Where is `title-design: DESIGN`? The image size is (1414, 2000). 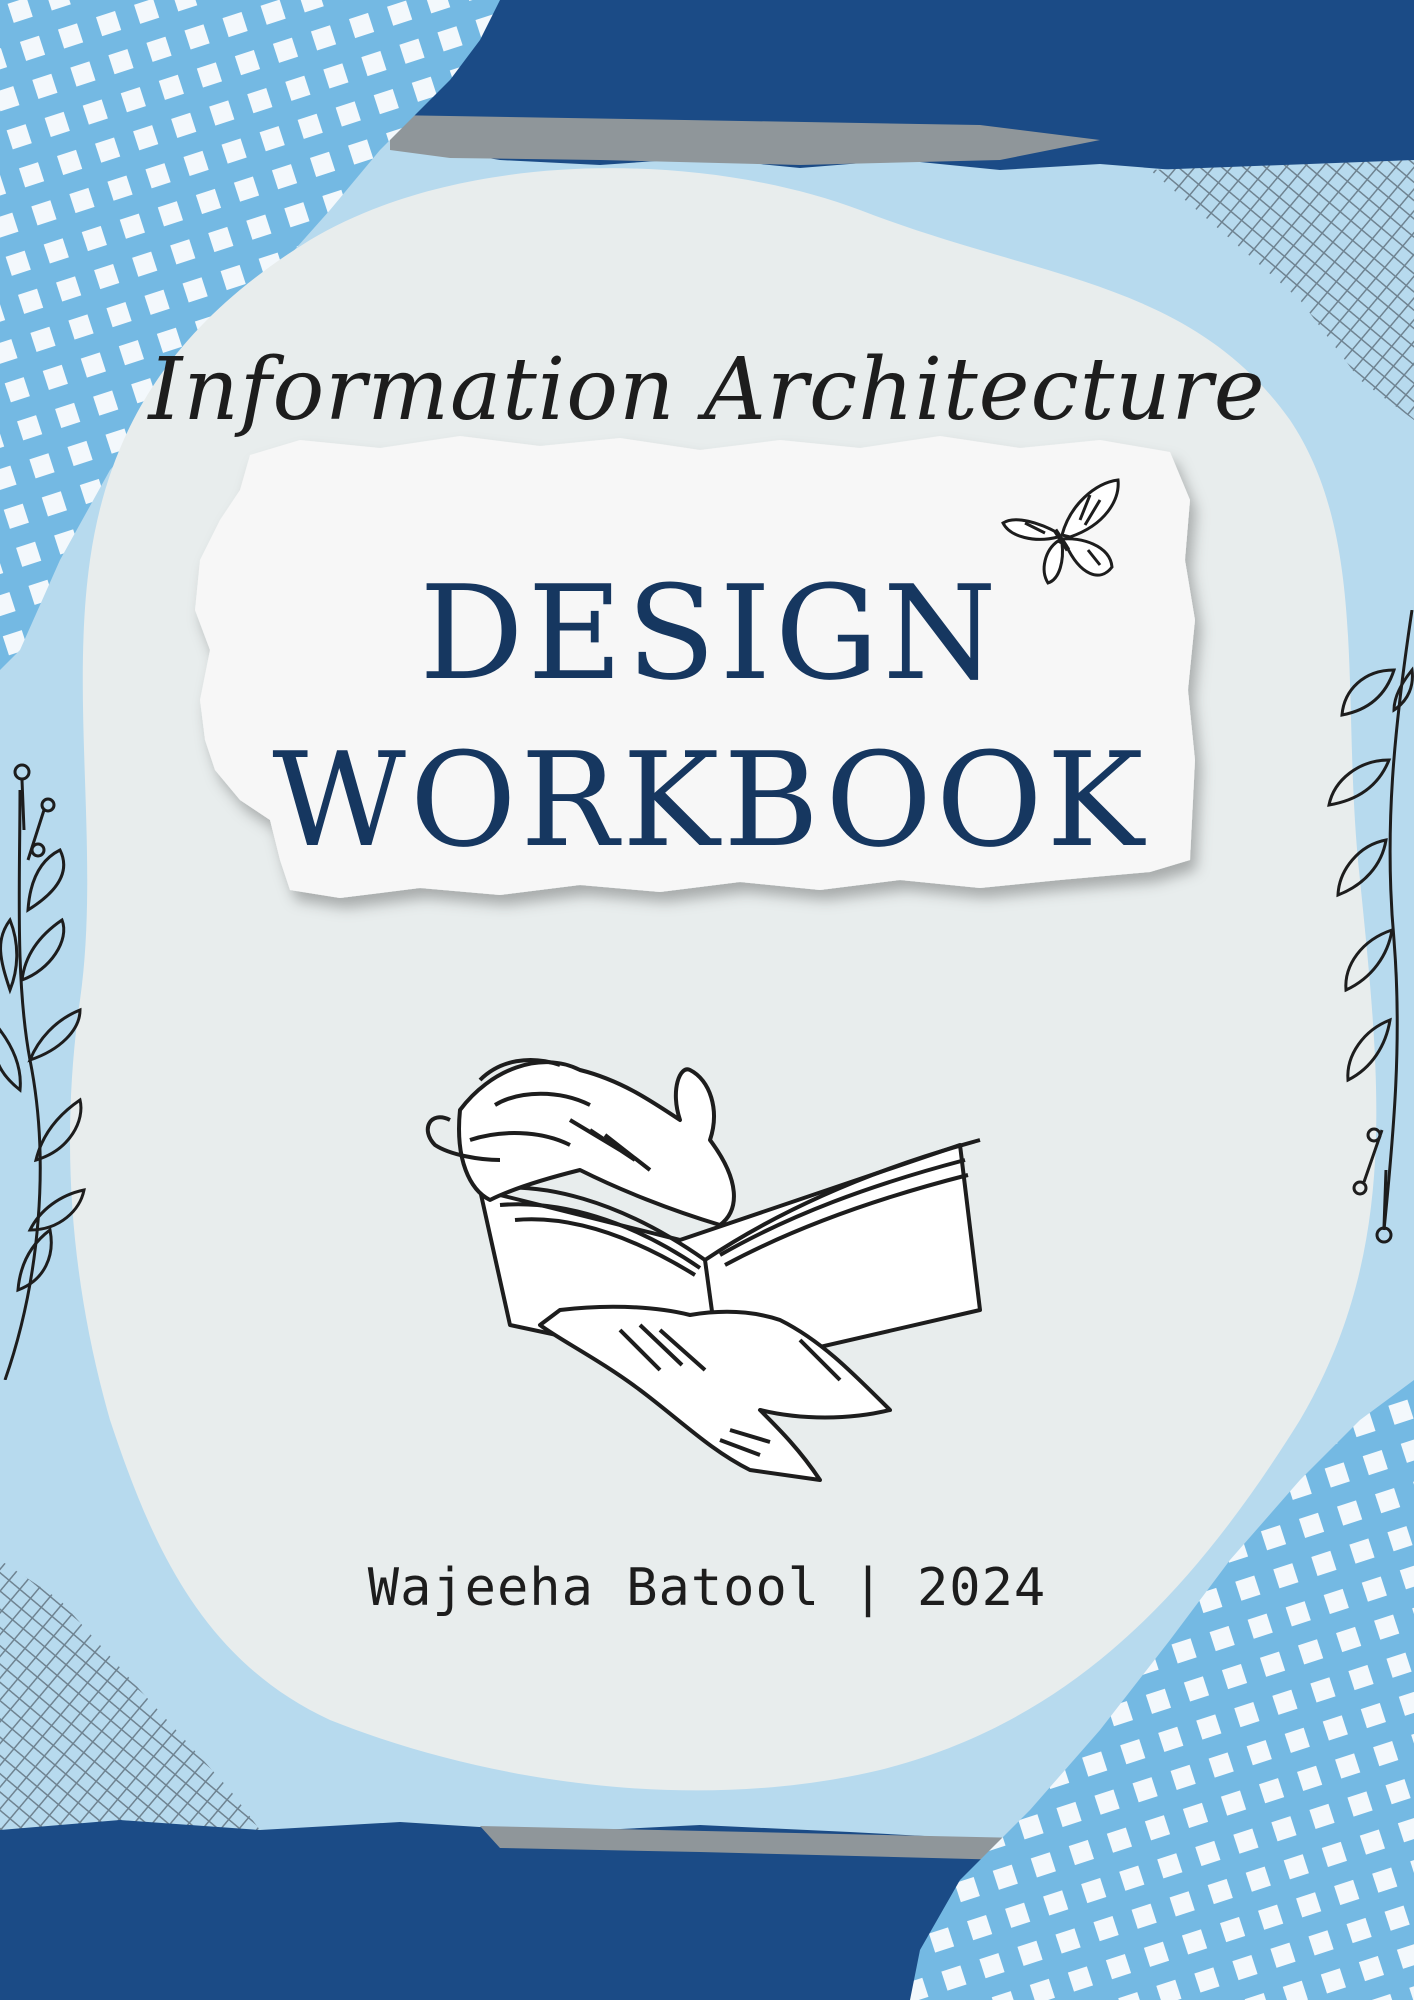
title-design: DESIGN is located at coordinates (710, 633).